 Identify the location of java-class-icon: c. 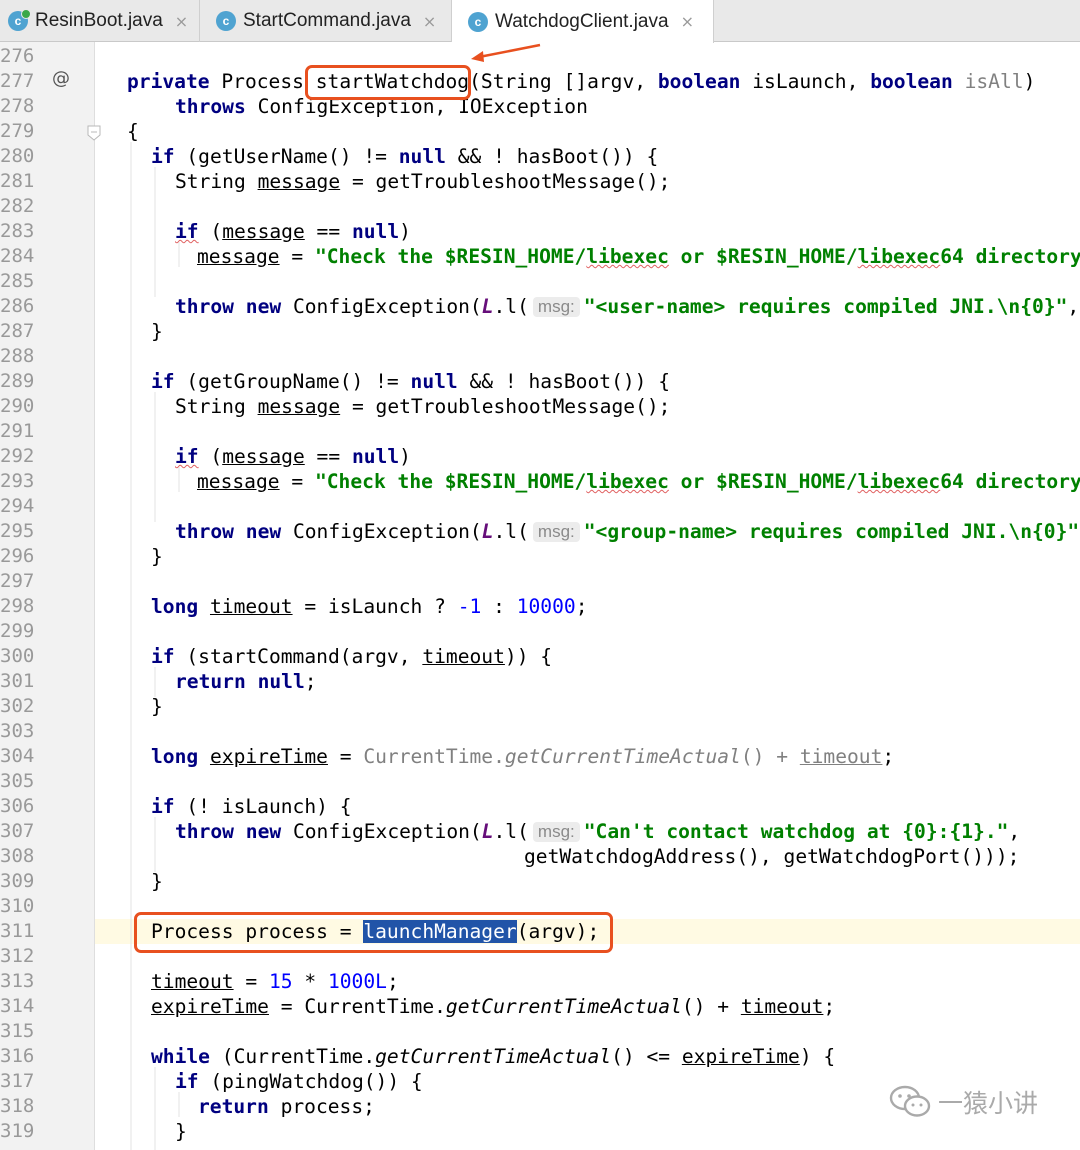
(226, 21).